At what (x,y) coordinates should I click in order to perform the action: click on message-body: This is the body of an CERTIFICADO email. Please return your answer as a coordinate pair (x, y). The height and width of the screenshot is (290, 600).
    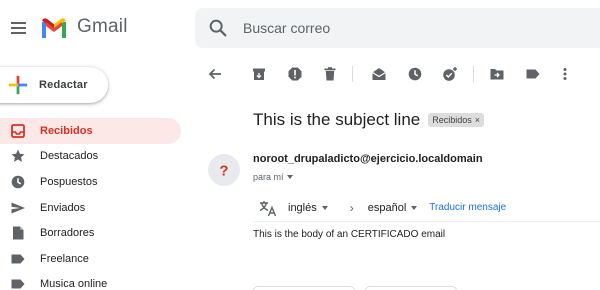
    Looking at the image, I should click on (349, 234).